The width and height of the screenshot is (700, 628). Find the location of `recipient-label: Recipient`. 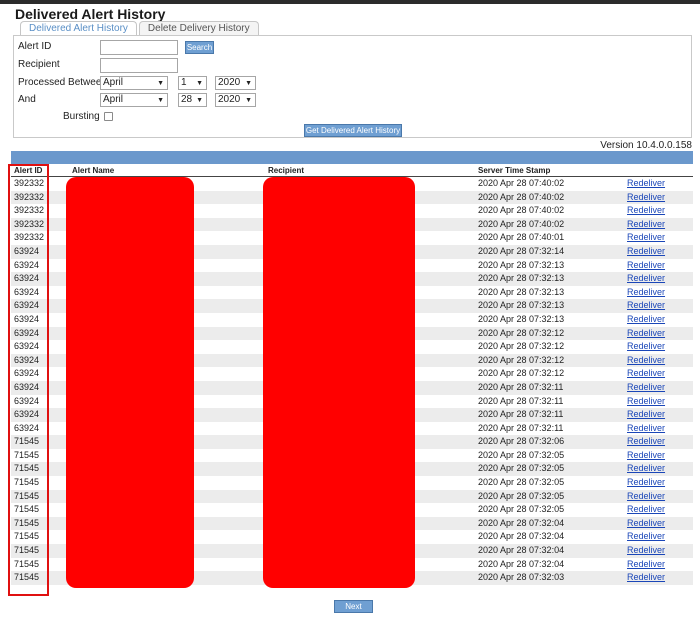

recipient-label: Recipient is located at coordinates (39, 64).